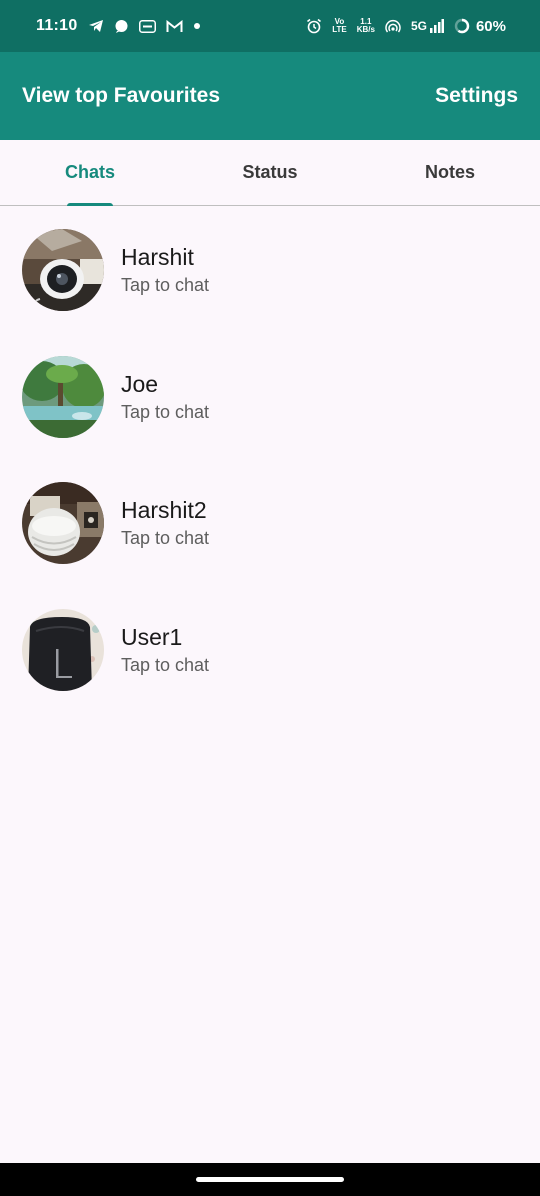  What do you see at coordinates (418, 26) in the screenshot?
I see `network-label: 5G` at bounding box center [418, 26].